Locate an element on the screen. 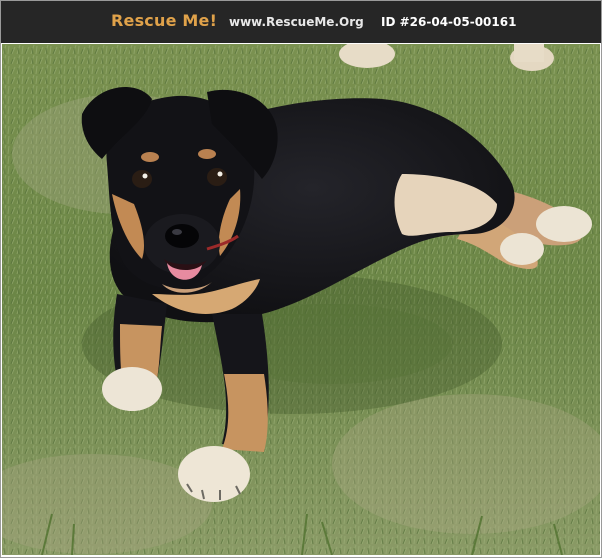 Image resolution: width=602 pixels, height=558 pixels. pet-id: ID #26-04-05-00161 is located at coordinates (449, 22).